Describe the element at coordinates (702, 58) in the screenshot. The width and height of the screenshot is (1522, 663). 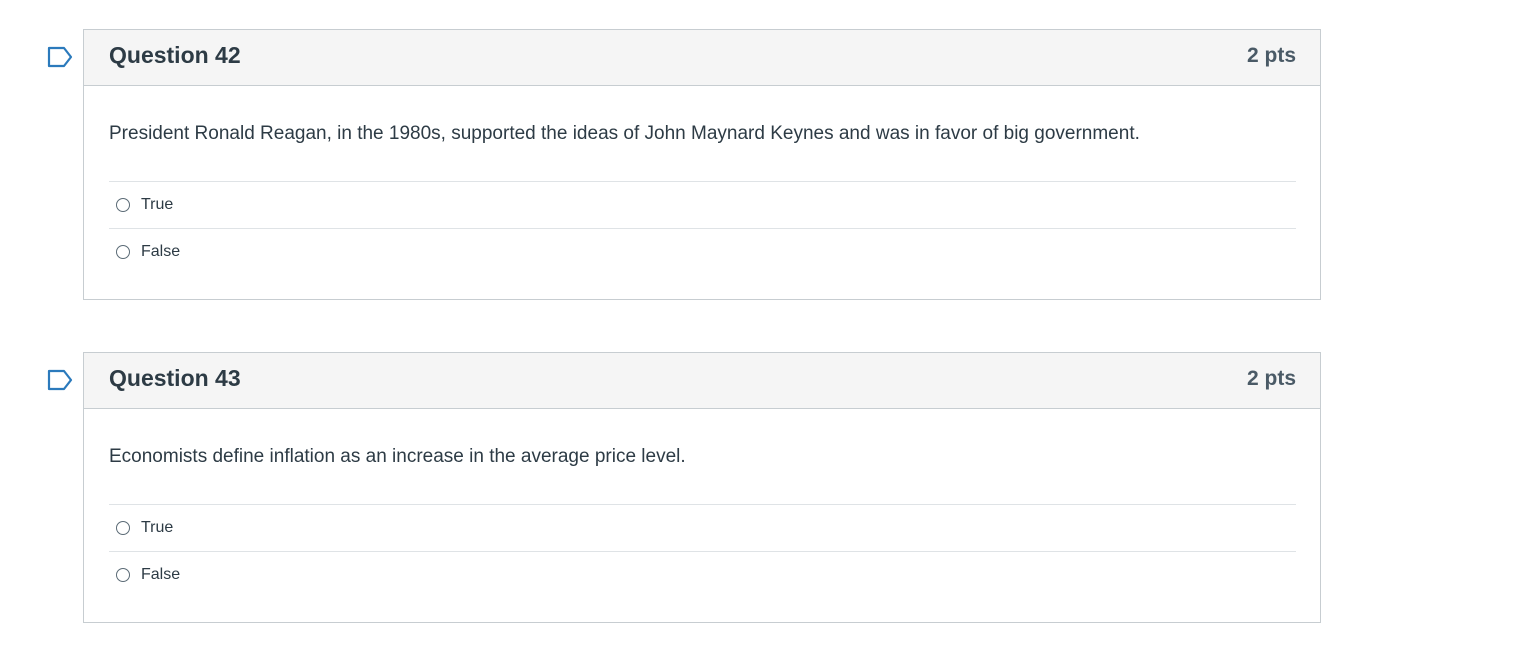
I see `question-header: Question 42 2 pts` at that location.